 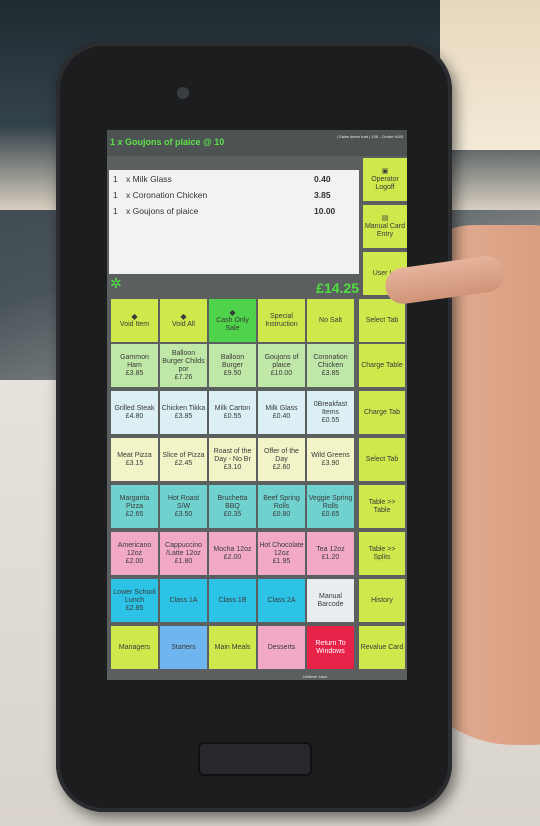 I want to click on main-meals-button: Main Meals, so click(x=232, y=647).